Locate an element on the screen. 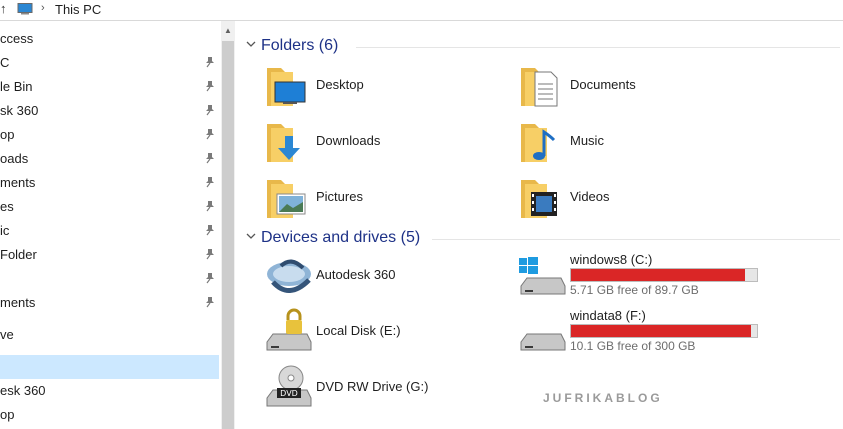 The image size is (843, 429). pictures-folder-icon is located at coordinates (286, 199).